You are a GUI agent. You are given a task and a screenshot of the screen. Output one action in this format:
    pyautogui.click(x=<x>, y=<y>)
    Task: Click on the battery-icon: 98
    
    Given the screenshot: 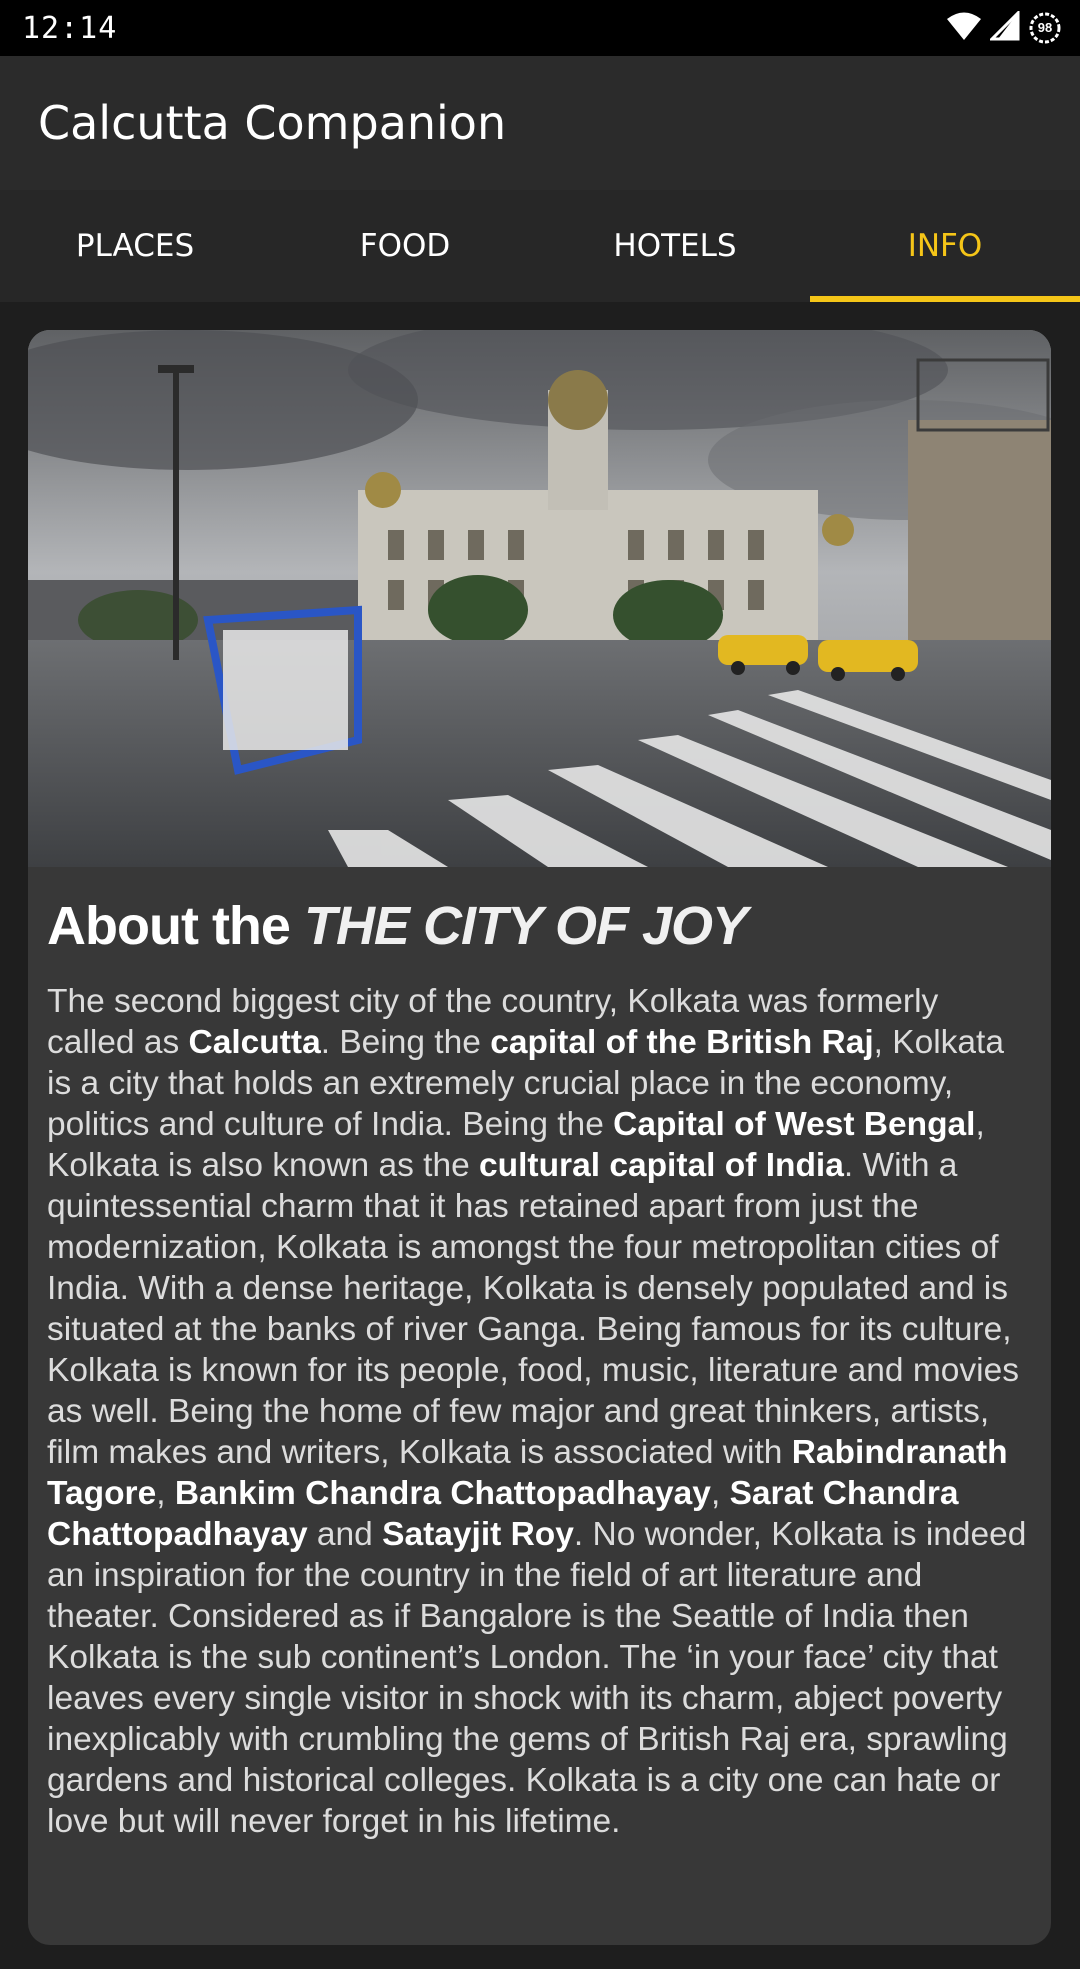 What is the action you would take?
    pyautogui.click(x=1045, y=28)
    